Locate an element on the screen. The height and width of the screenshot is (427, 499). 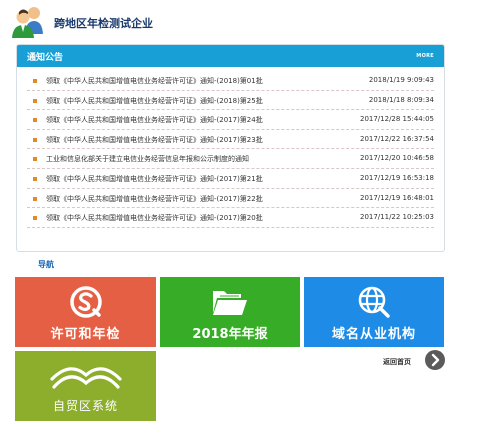
notice-header: 通知公告 MORE is located at coordinates (230, 56).